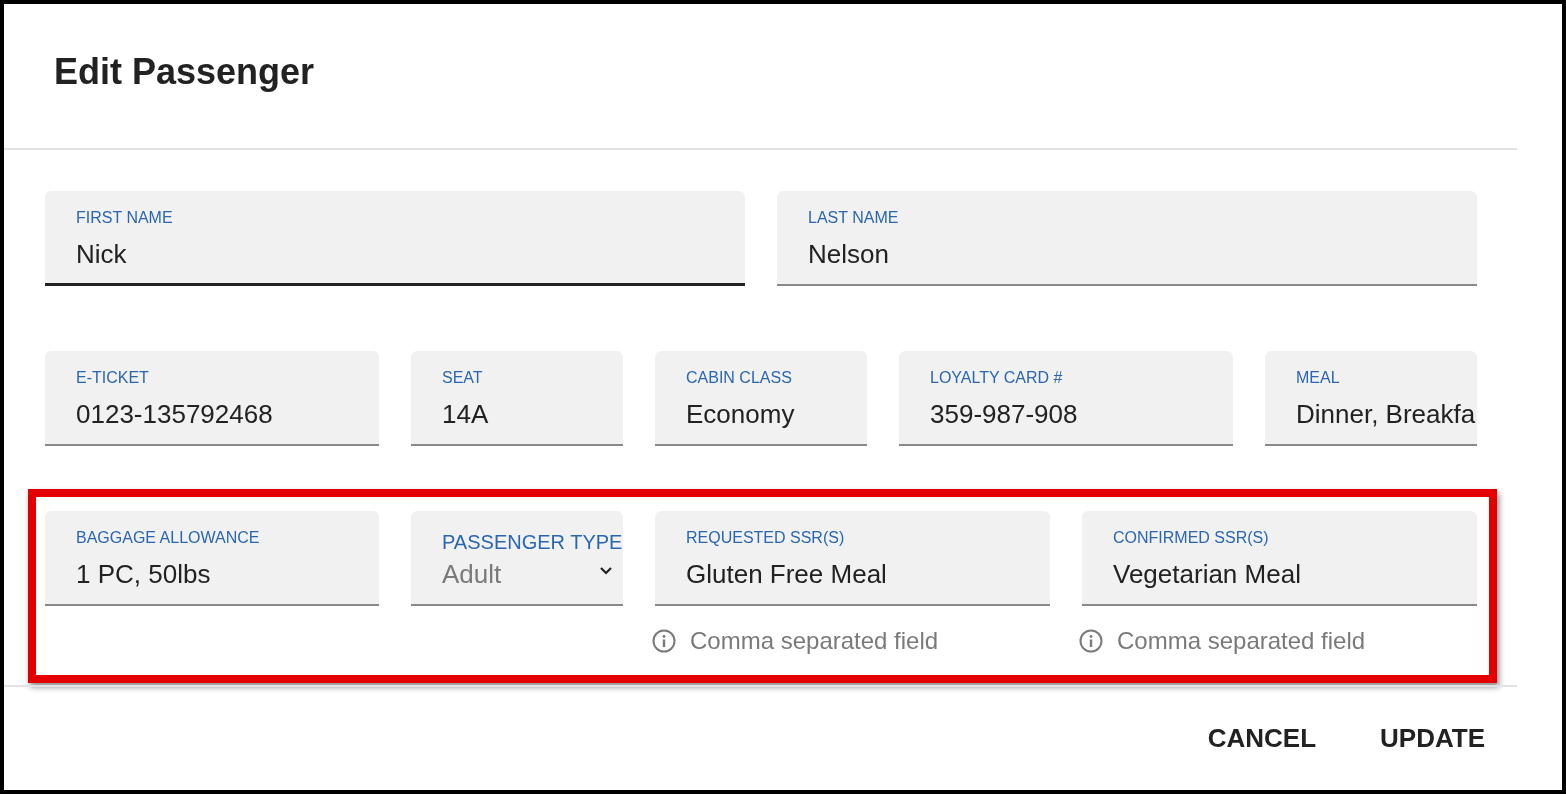 Image resolution: width=1566 pixels, height=794 pixels. I want to click on field-value: Vegetarian Meal, so click(1207, 574).